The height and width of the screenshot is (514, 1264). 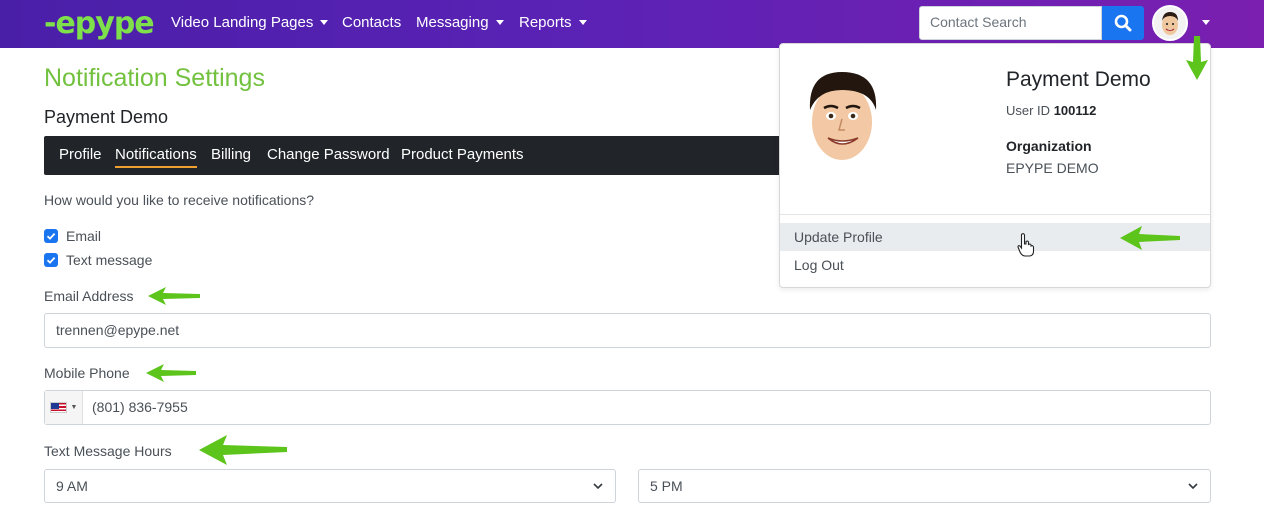 I want to click on user-id-label: User ID, so click(x=1028, y=110).